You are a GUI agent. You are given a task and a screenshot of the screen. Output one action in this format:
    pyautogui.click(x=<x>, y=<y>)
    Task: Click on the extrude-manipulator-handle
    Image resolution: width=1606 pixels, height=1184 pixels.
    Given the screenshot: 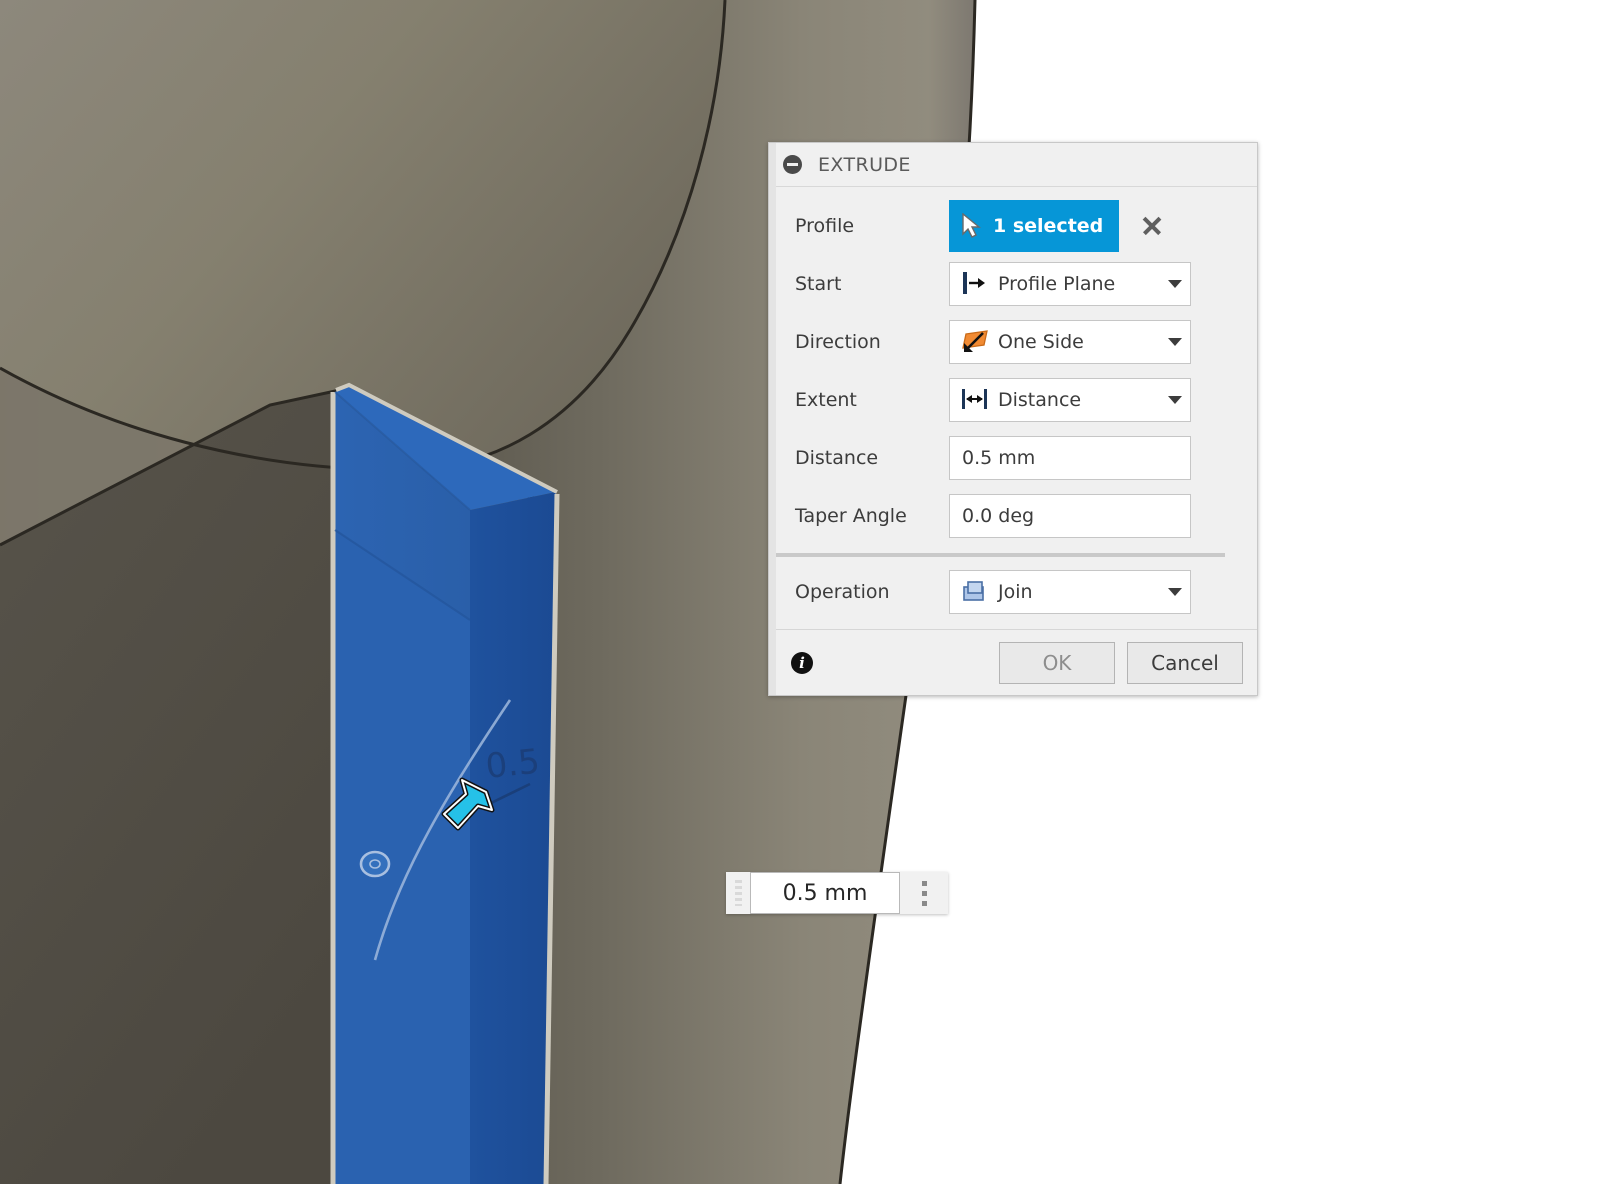 What is the action you would take?
    pyautogui.click(x=375, y=864)
    